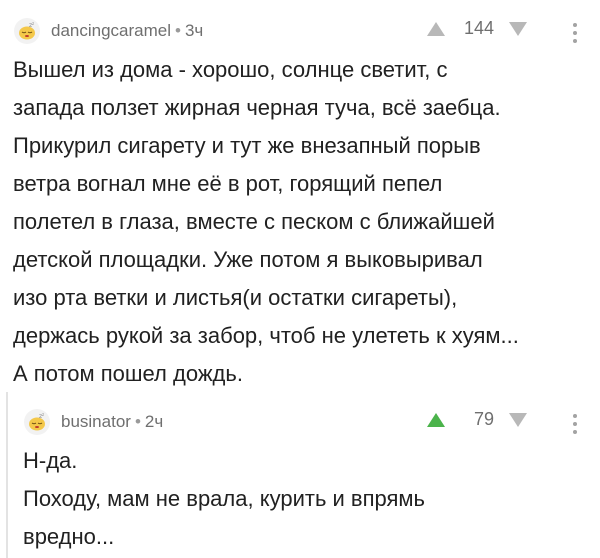 The height and width of the screenshot is (558, 600). I want to click on comment-header: z z businator • 2ч, so click(93, 422).